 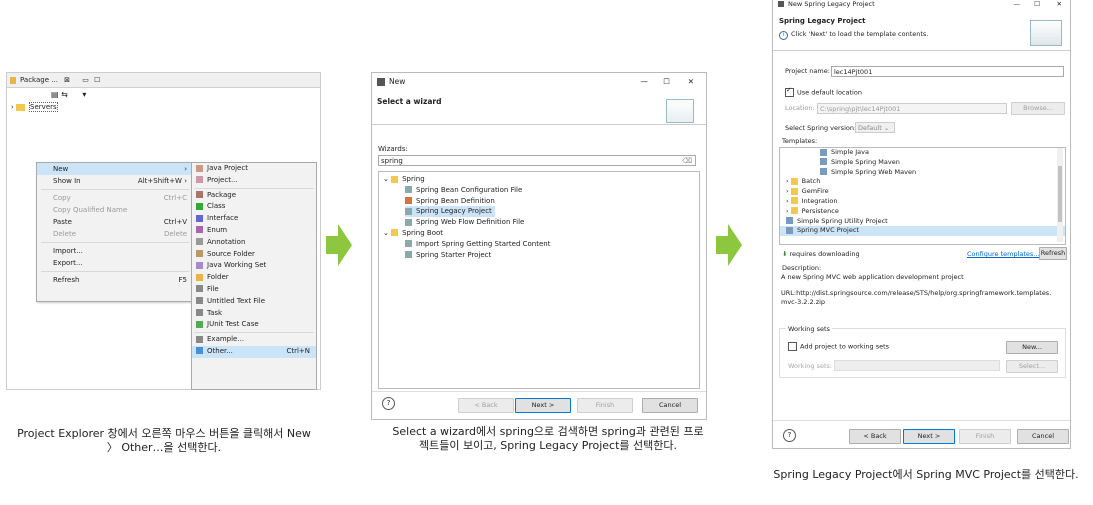 What do you see at coordinates (539, 255) in the screenshot?
I see `wizard-item: Spring Starter Project` at bounding box center [539, 255].